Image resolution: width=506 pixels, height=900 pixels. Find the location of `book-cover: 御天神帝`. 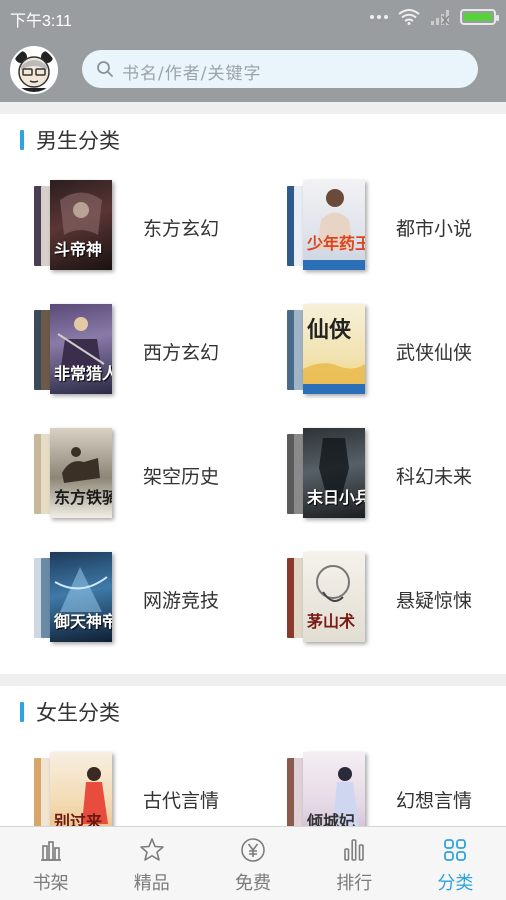

book-cover: 御天神帝 is located at coordinates (81, 597).